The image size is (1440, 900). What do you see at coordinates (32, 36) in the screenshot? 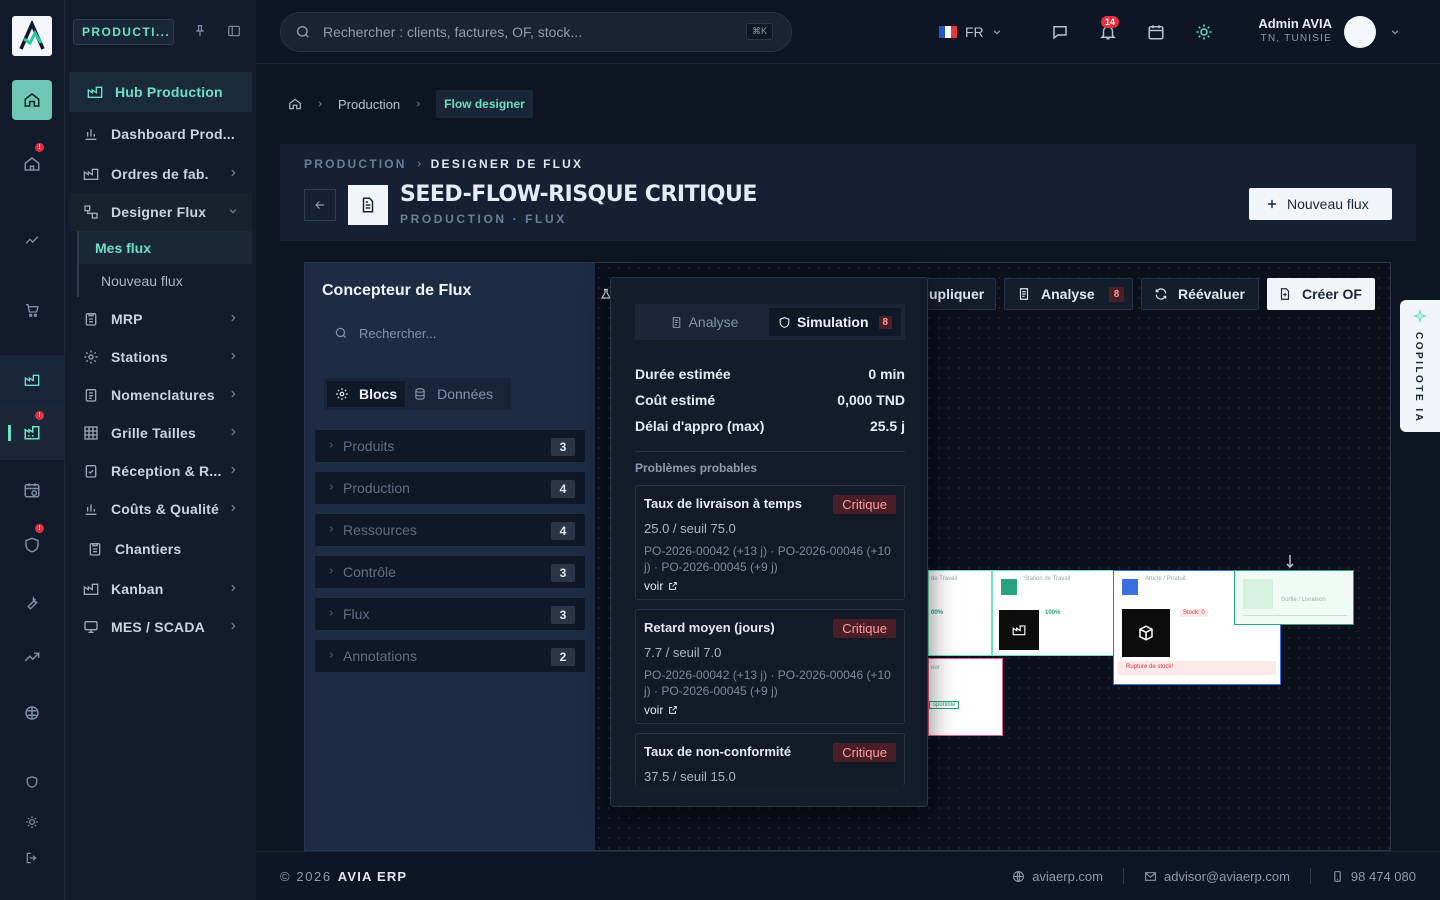
I see `app-logo` at bounding box center [32, 36].